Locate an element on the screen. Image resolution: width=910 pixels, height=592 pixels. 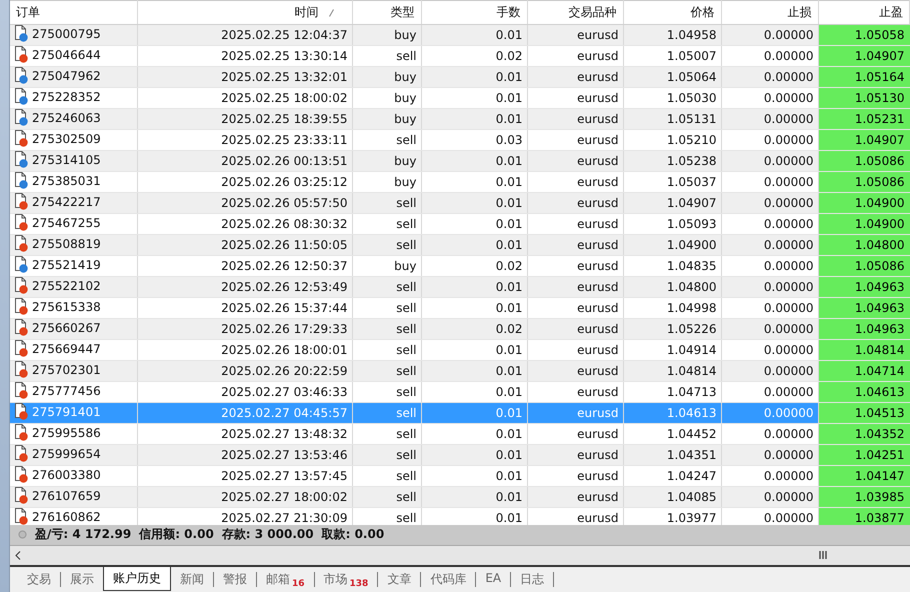
column-header: 价格 is located at coordinates (672, 12).